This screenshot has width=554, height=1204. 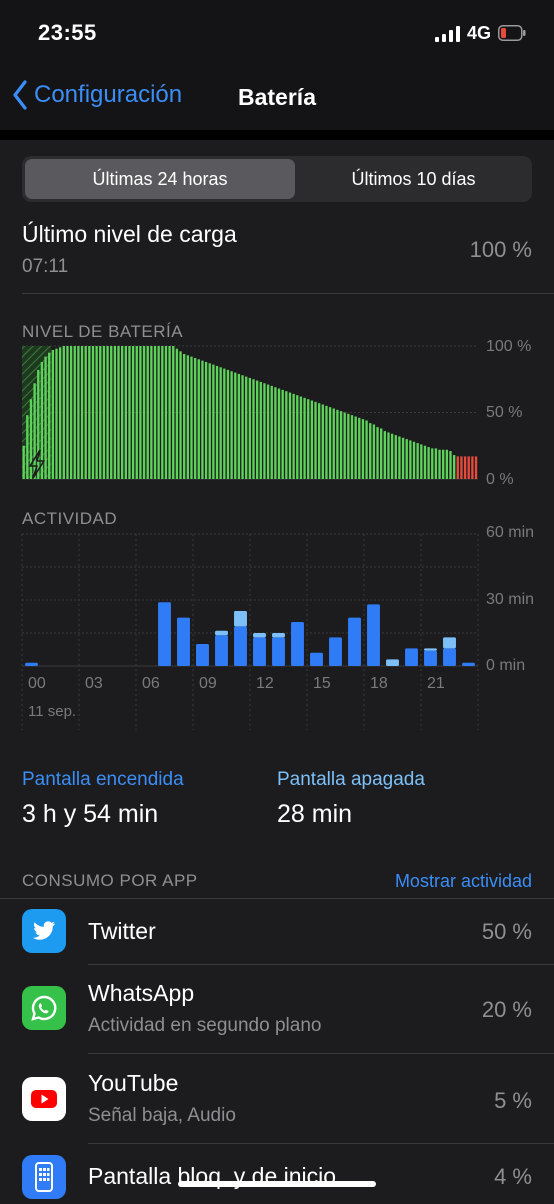 I want to click on tab-last-10-days: Últimos 10 días, so click(x=413, y=179).